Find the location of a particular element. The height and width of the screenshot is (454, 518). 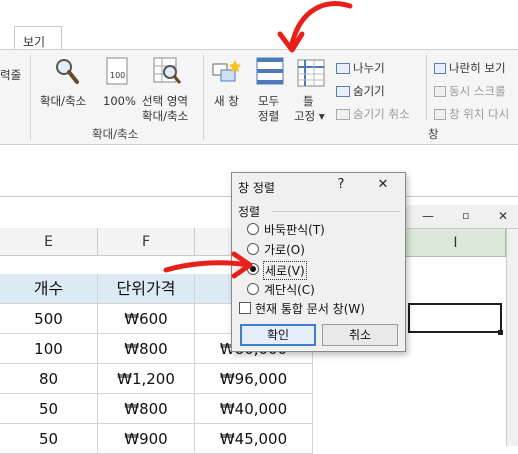

tab-view: 보기 is located at coordinates (38, 38).